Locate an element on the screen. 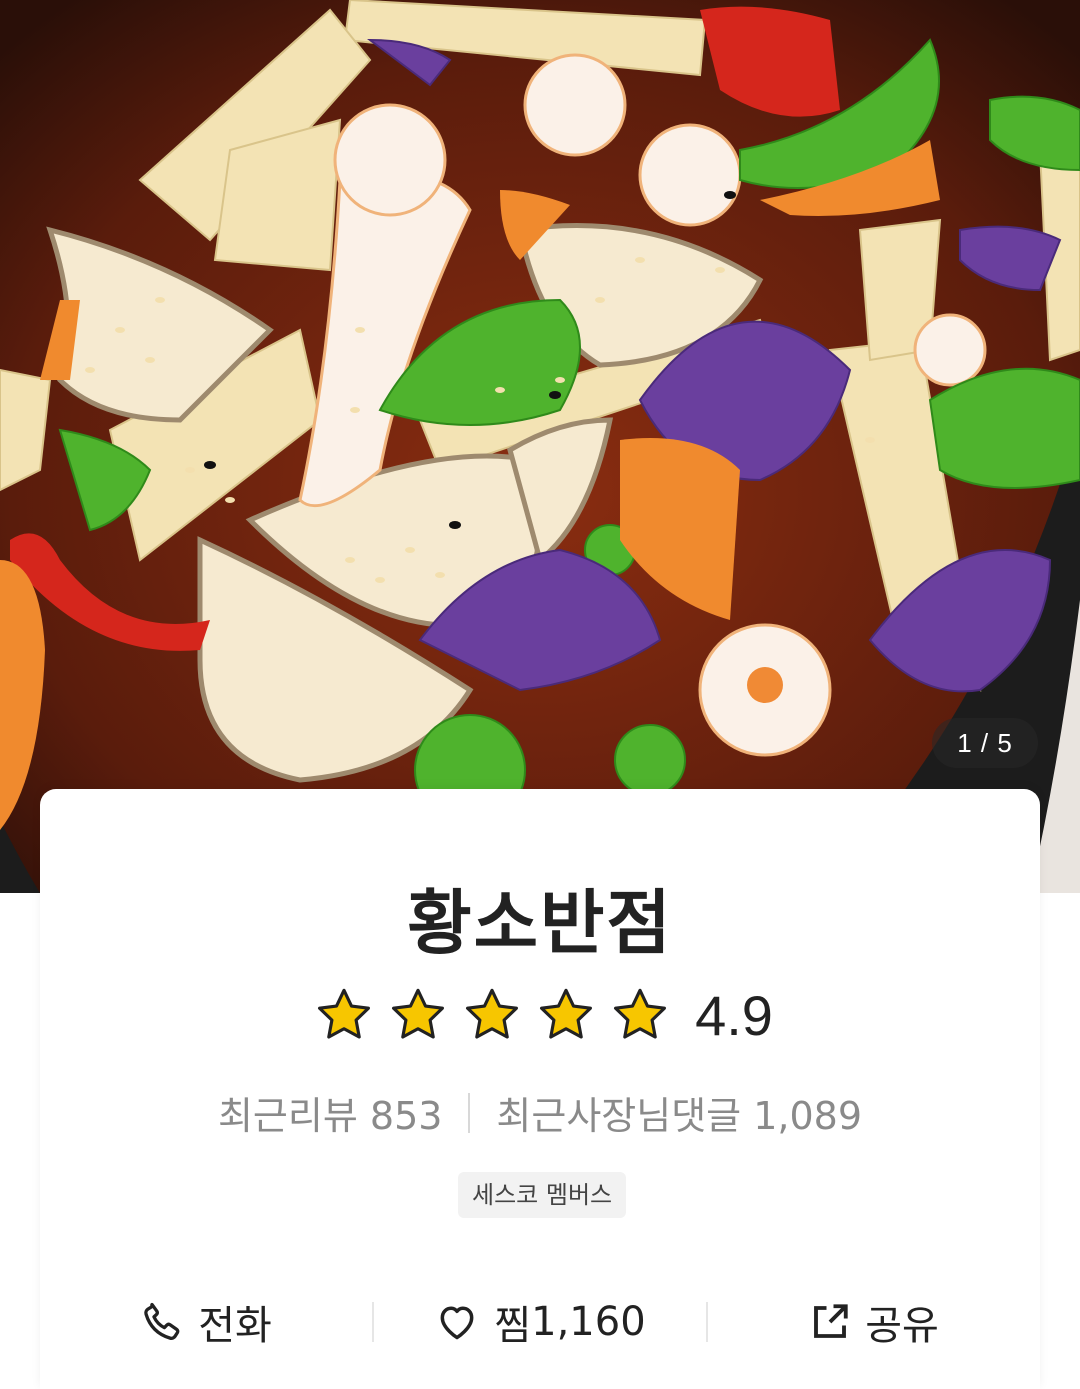 This screenshot has width=1080, height=1389. share-button: 공유 is located at coordinates (874, 1322).